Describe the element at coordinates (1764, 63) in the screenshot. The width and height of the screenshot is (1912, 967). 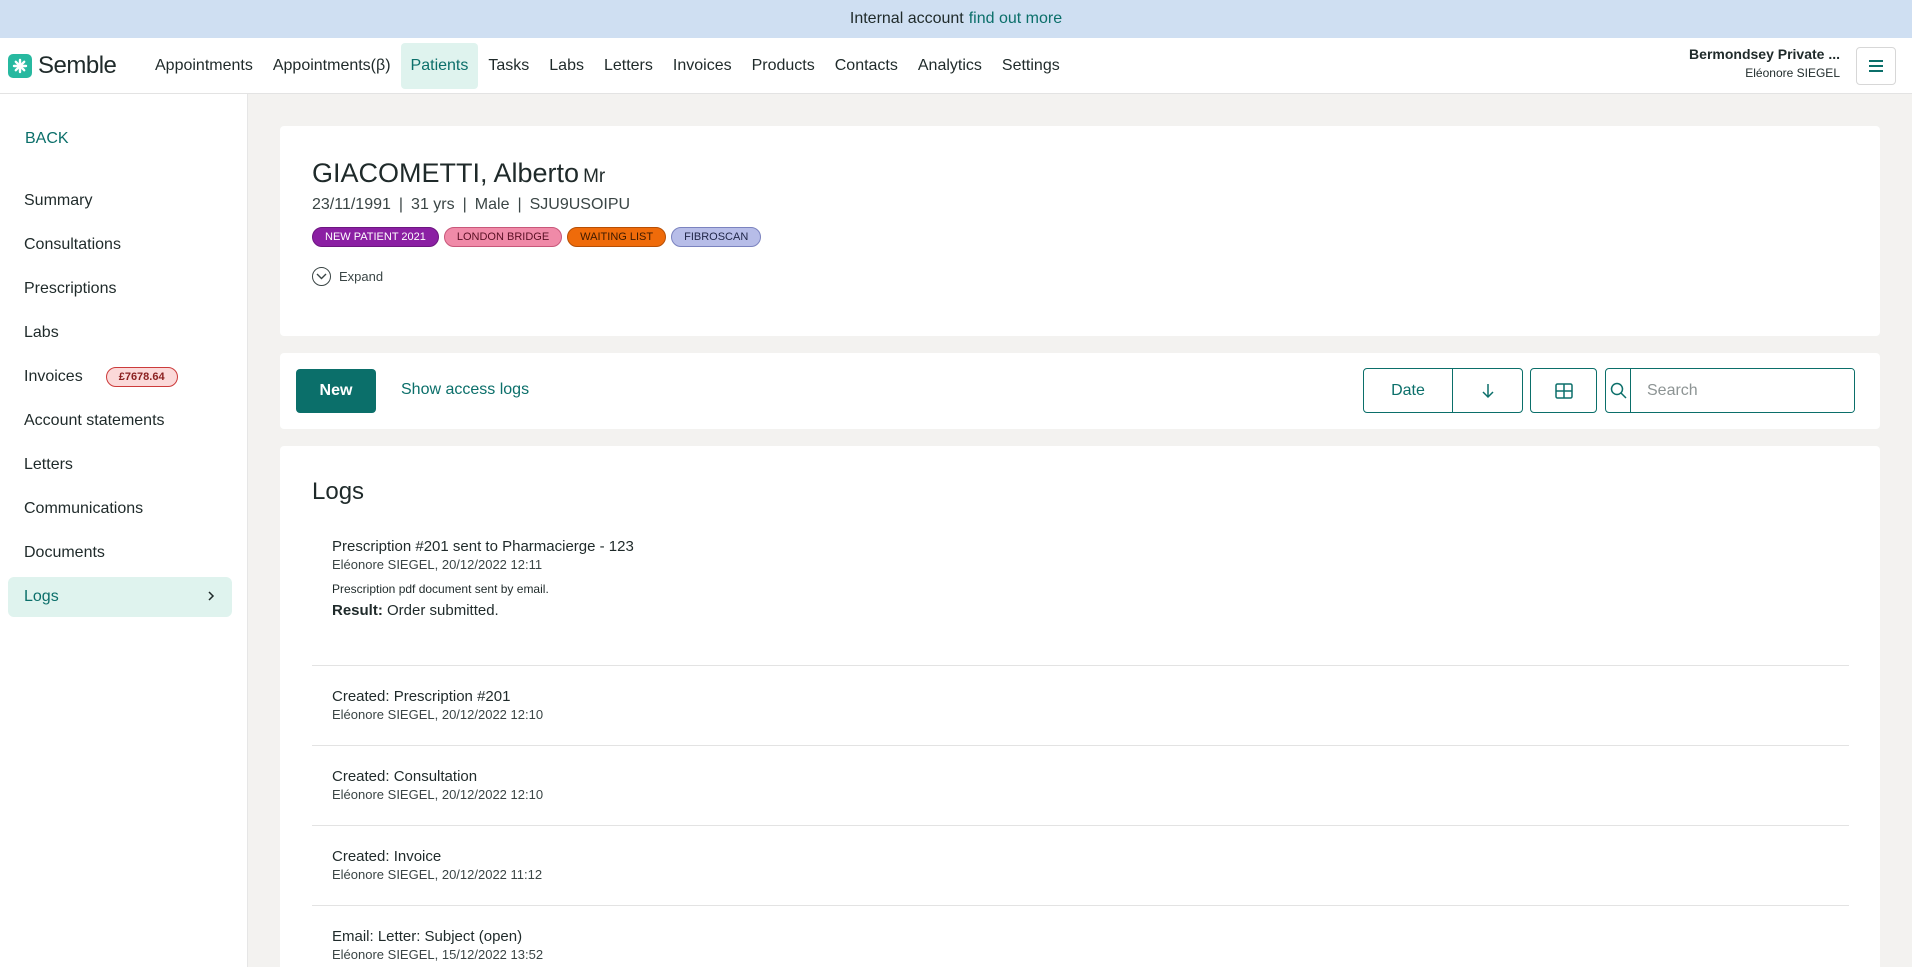
I see `account-switcher: Bermondsey Private ... Eléonore SIEGEL` at that location.